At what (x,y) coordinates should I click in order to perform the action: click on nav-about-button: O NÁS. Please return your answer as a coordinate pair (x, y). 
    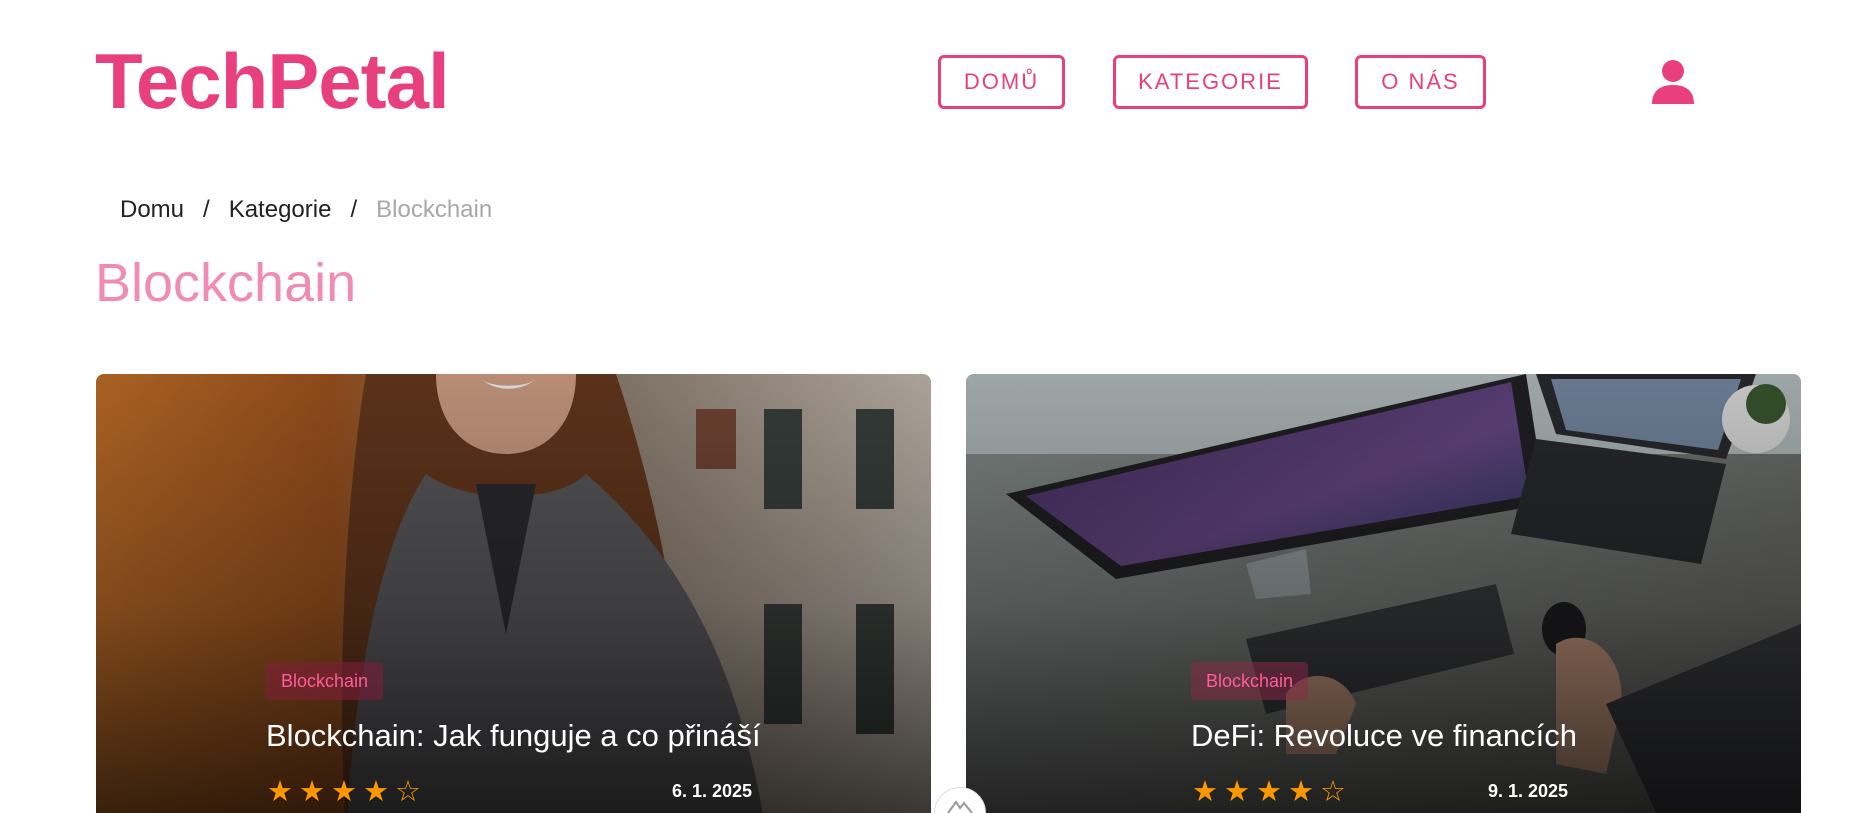
    Looking at the image, I should click on (1420, 82).